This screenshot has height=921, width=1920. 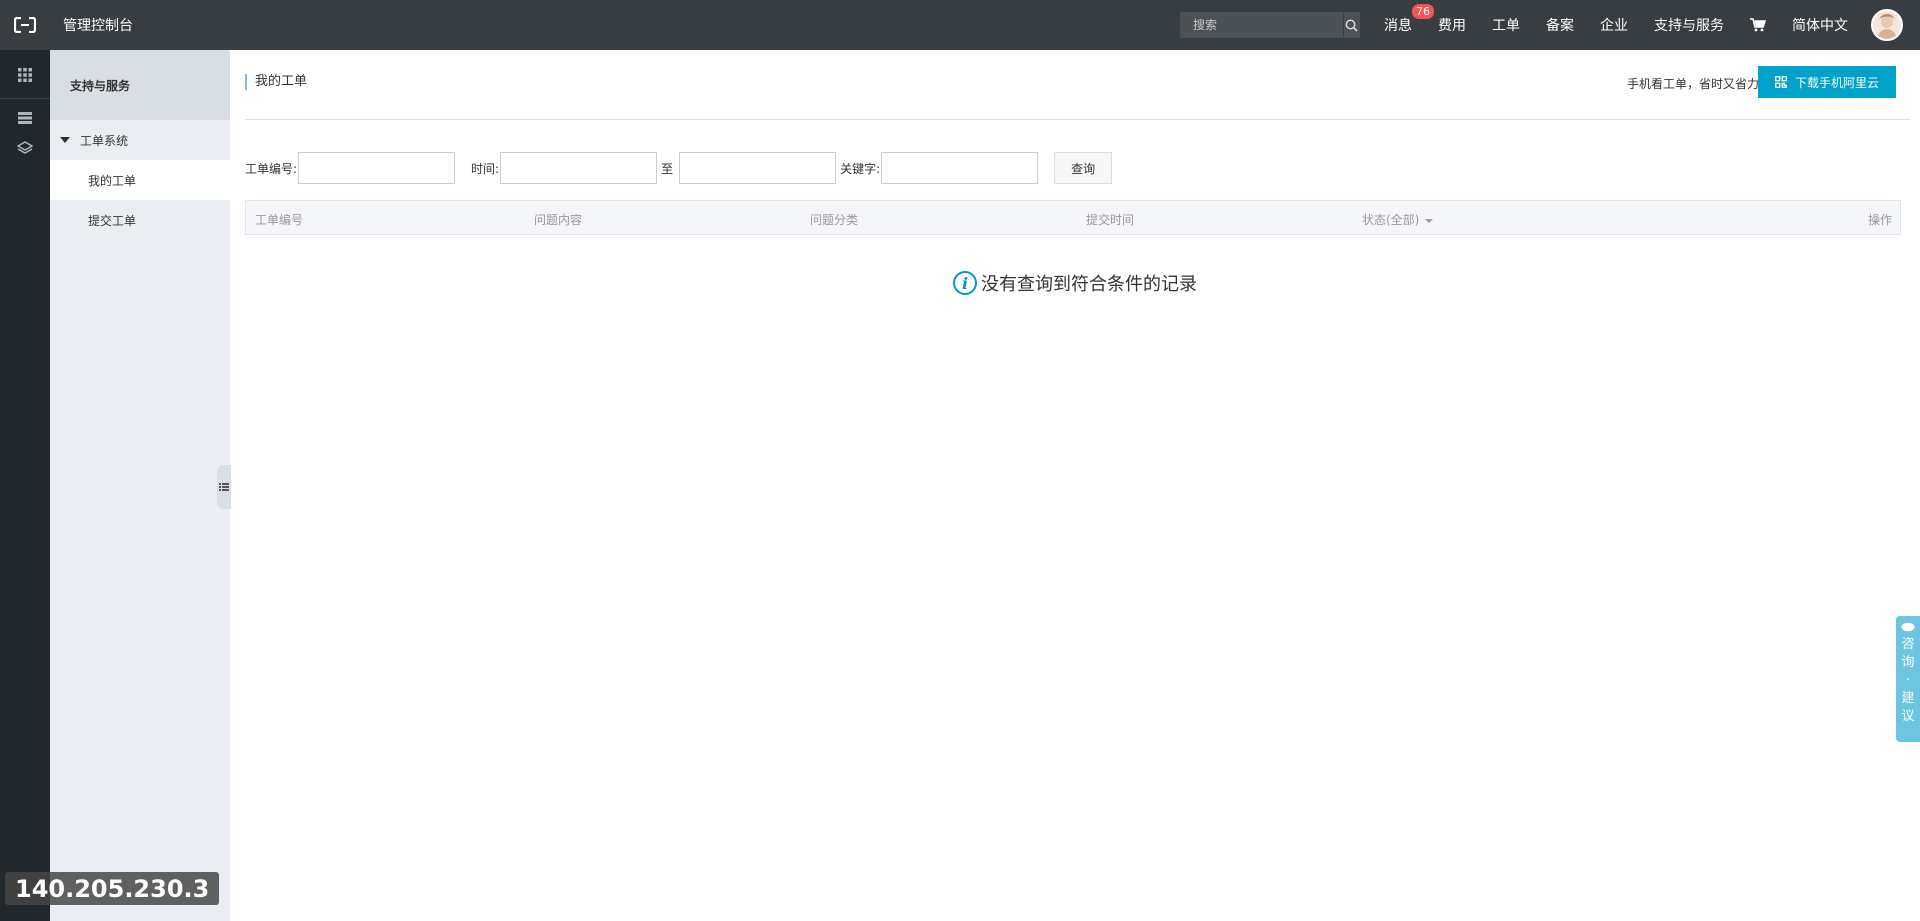 I want to click on nav-support: 支持与服务, so click(x=1689, y=25).